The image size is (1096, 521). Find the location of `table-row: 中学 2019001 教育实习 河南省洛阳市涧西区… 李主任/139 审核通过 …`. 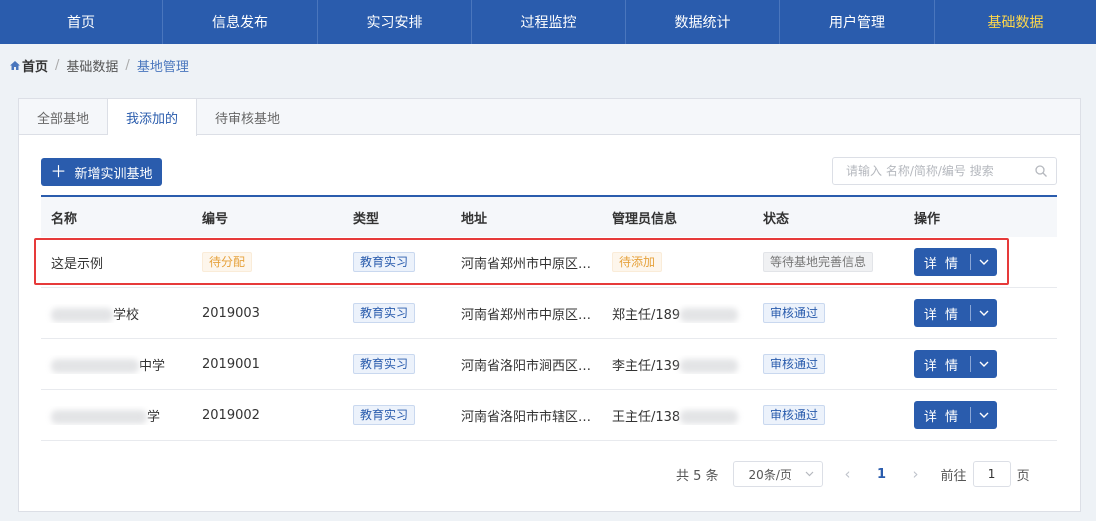

table-row: 中学 2019001 教育实习 河南省洛阳市涧西区… 李主任/139 审核通过 … is located at coordinates (549, 364).